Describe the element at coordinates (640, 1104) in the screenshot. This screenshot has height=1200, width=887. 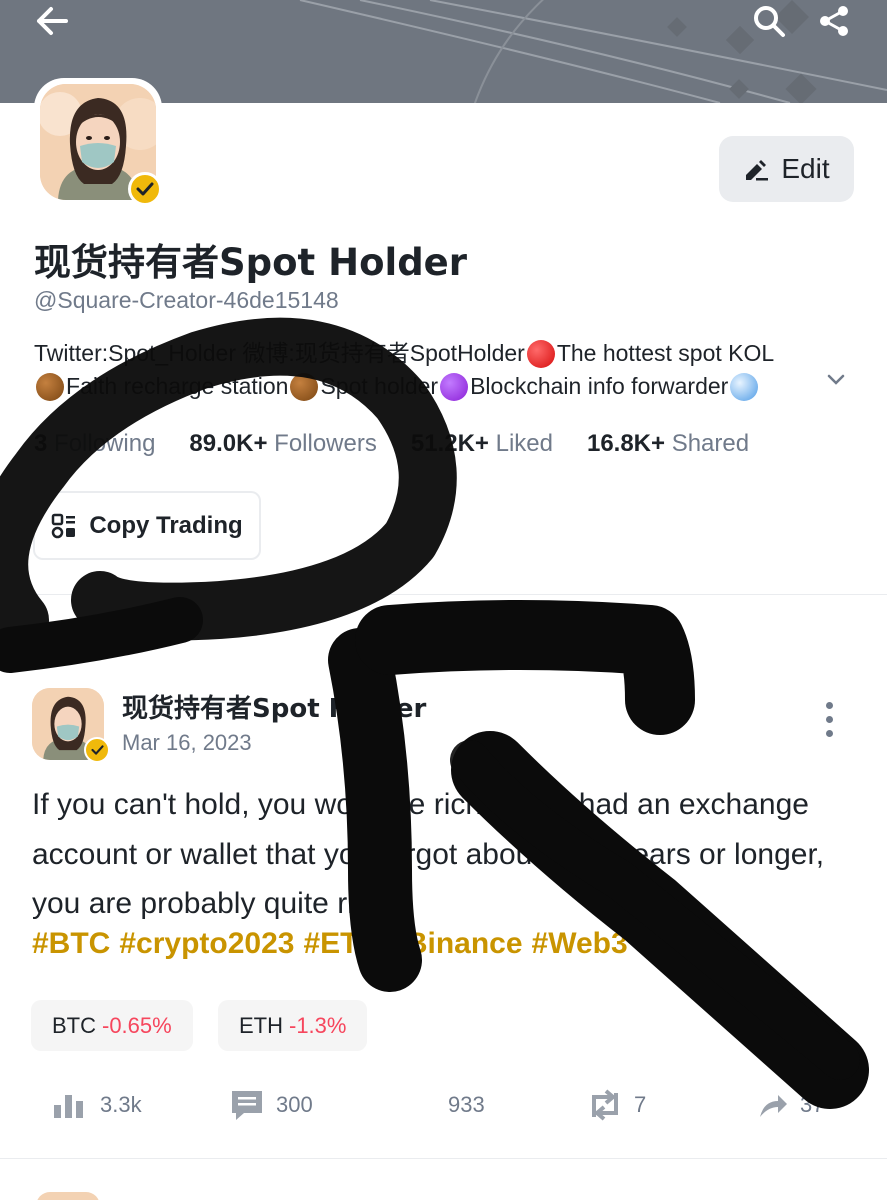
I see `reposts-count: 7` at that location.